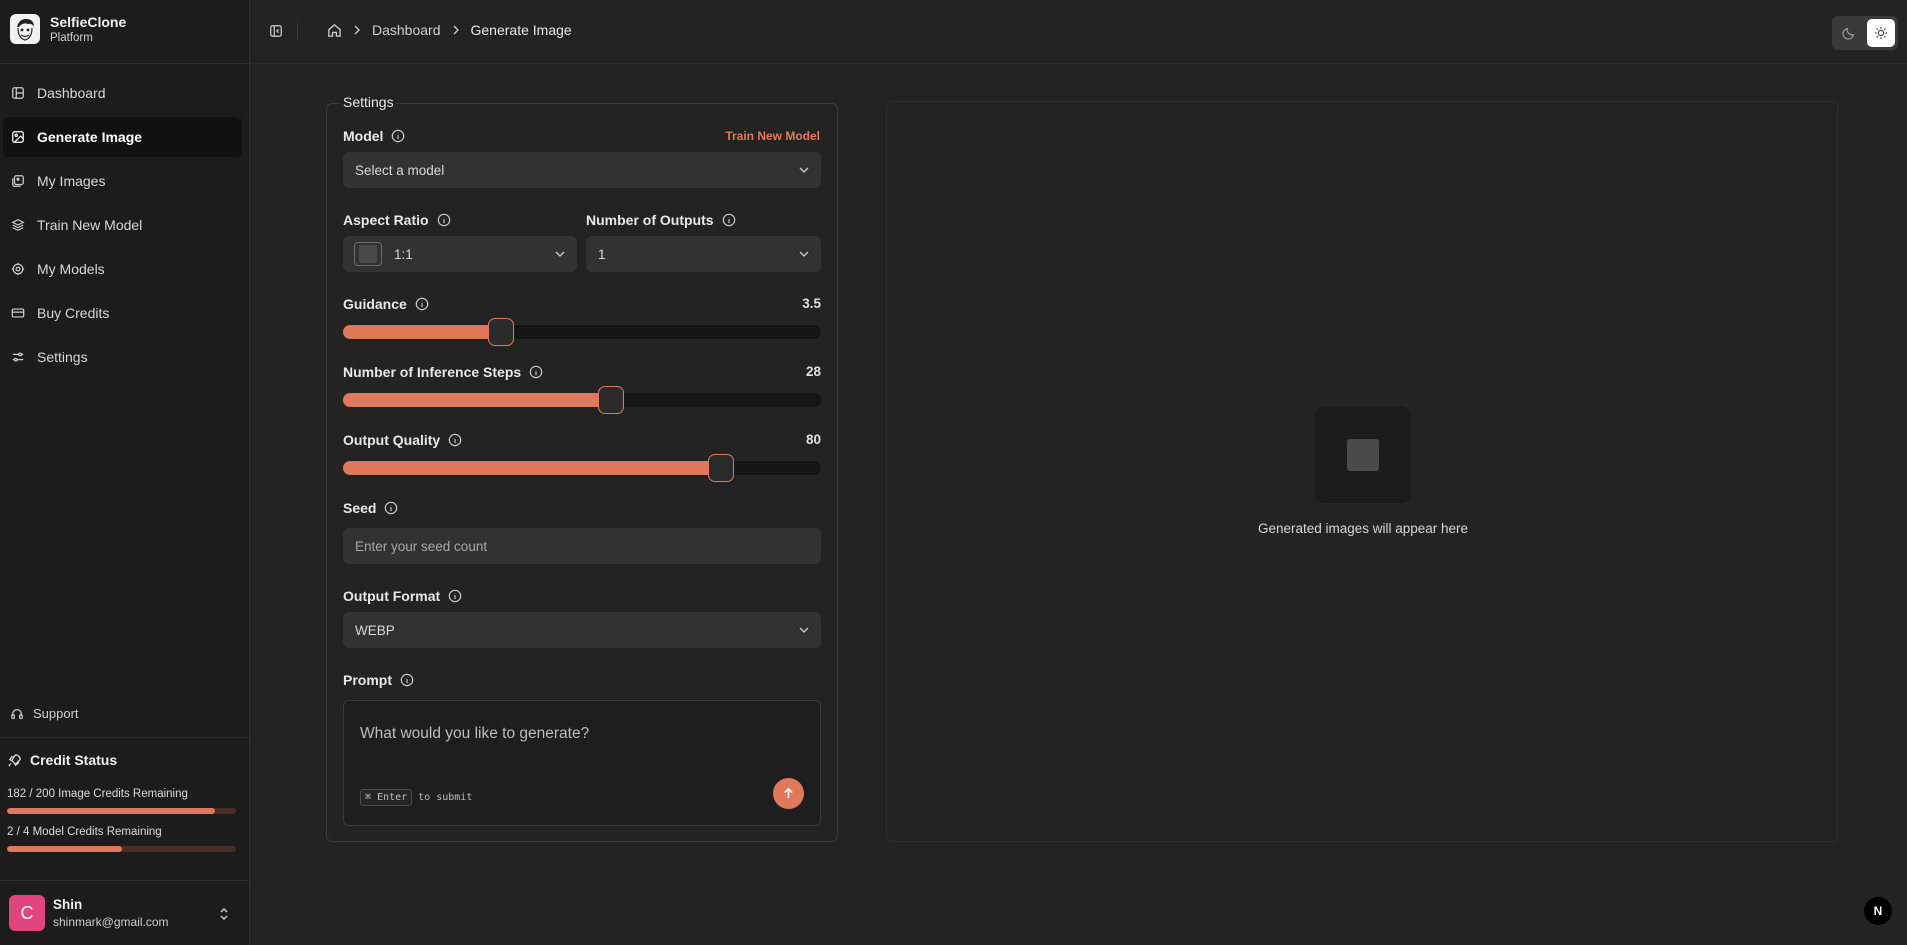 This screenshot has height=945, width=1907. Describe the element at coordinates (122, 357) in the screenshot. I see `sidebar-item-settings: Settings` at that location.